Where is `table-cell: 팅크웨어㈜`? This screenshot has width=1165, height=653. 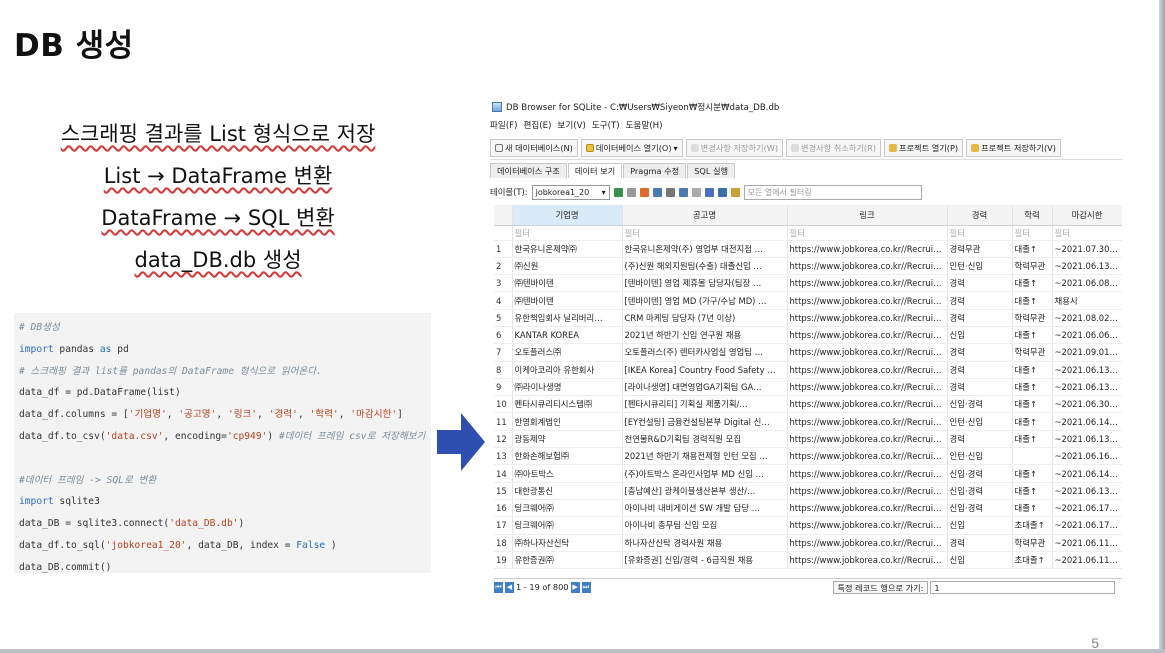 table-cell: 팅크웨어㈜ is located at coordinates (567, 508).